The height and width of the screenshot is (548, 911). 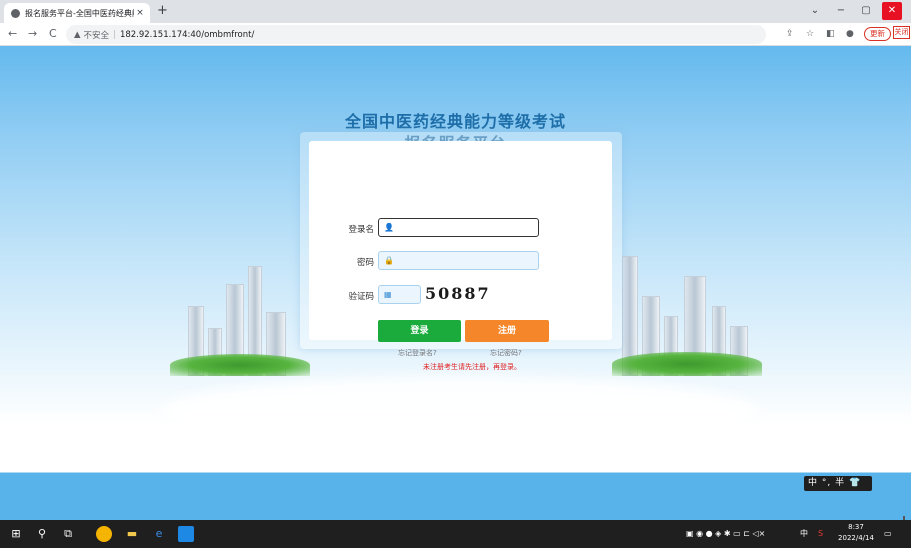 What do you see at coordinates (417, 353) in the screenshot?
I see `forgot-username-link: 忘记登录名?` at bounding box center [417, 353].